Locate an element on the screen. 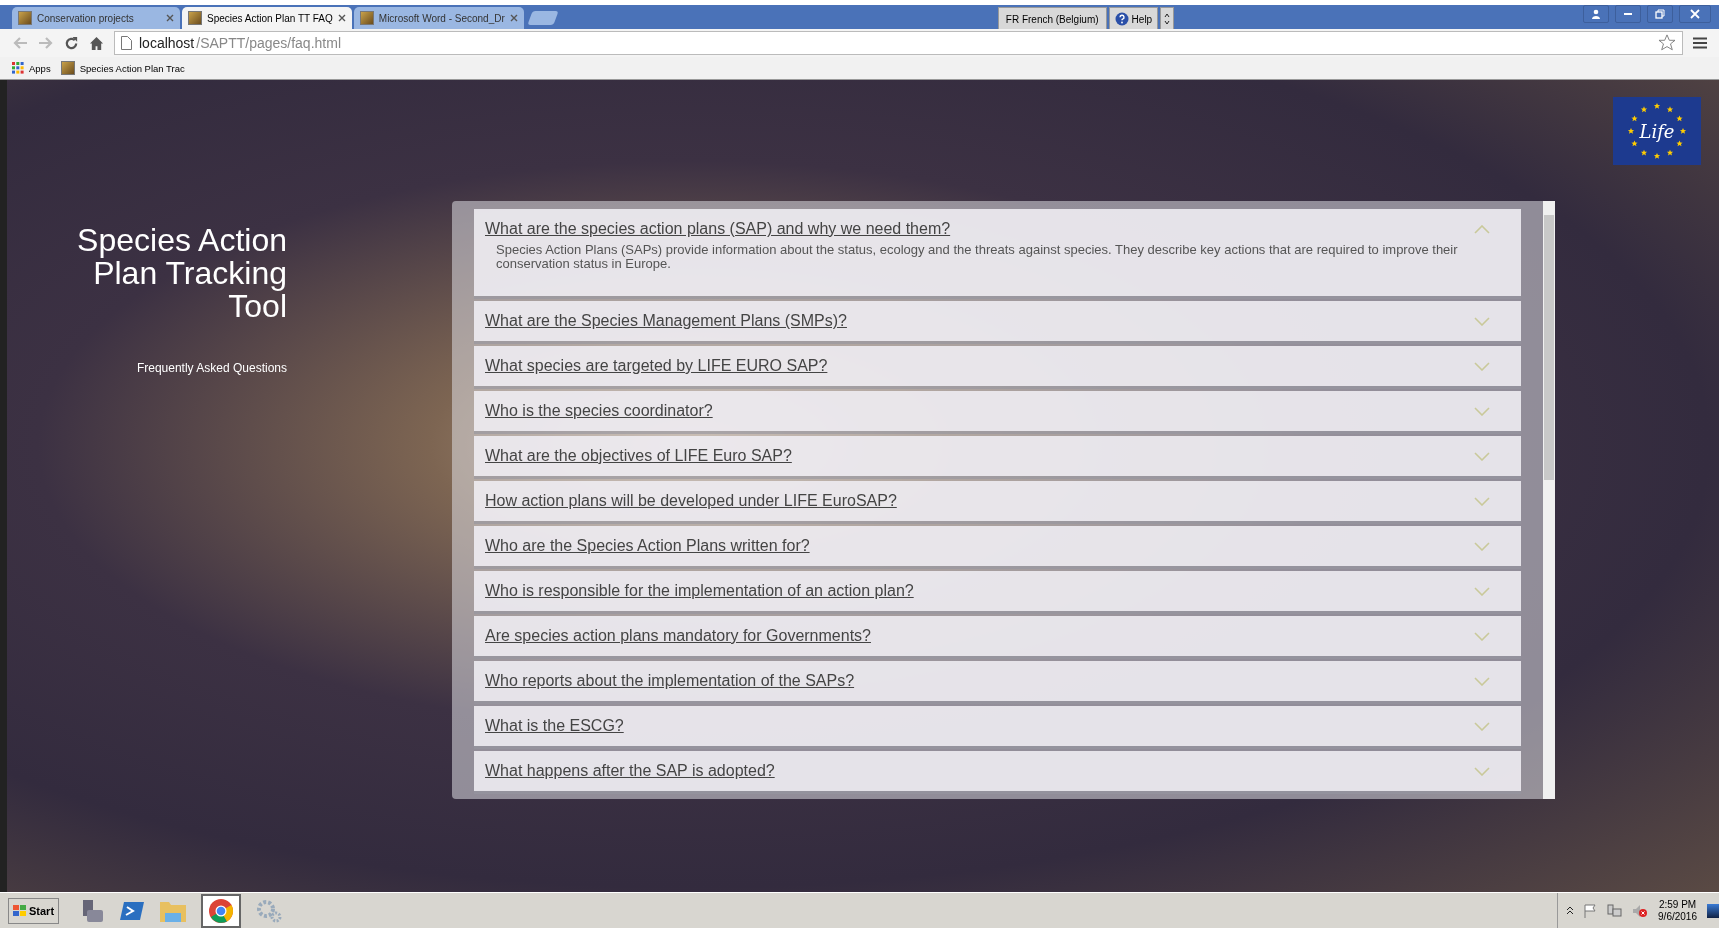 The width and height of the screenshot is (1719, 928). faq-question-link: What is the ESCG? is located at coordinates (979, 726).